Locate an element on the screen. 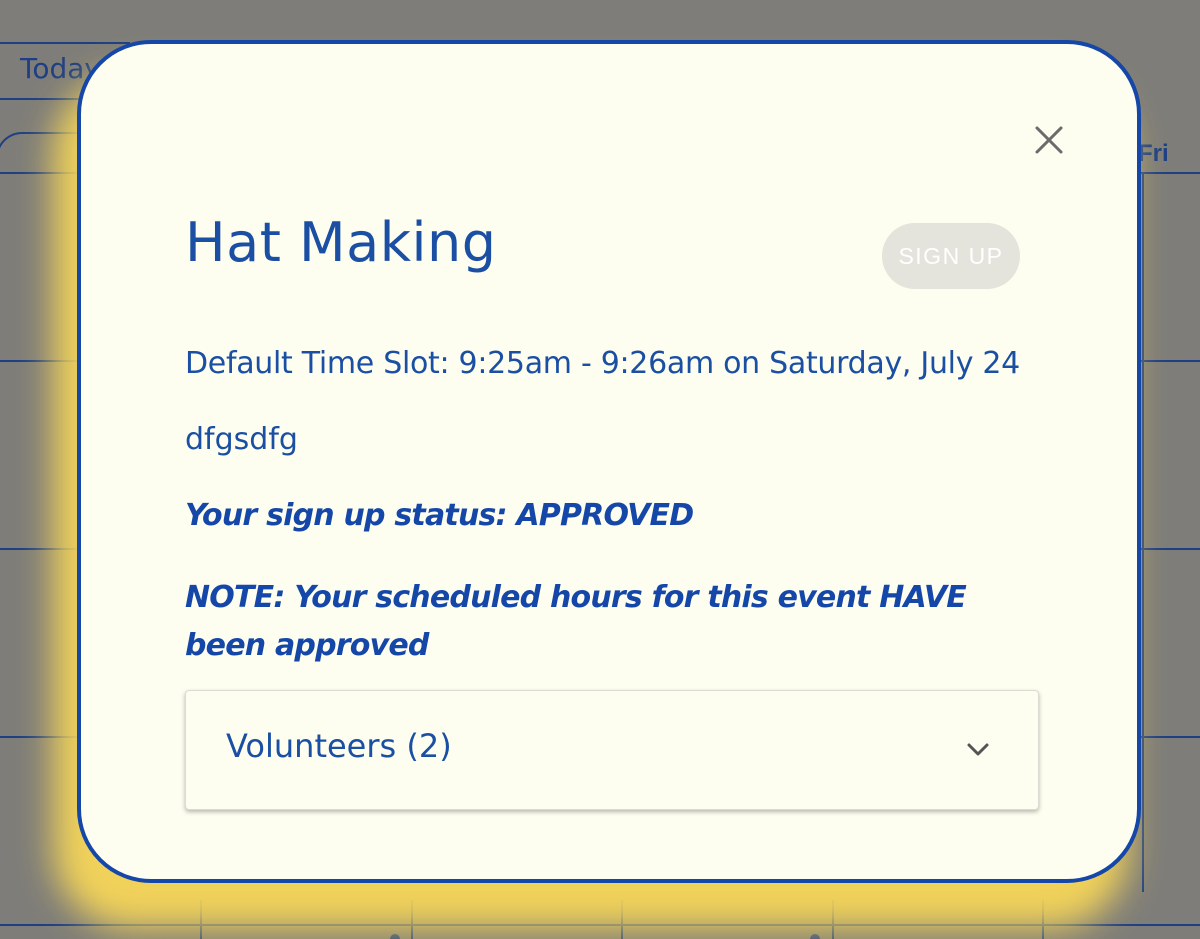  sign-up-status: Your sign up status: APPROVED is located at coordinates (439, 515).